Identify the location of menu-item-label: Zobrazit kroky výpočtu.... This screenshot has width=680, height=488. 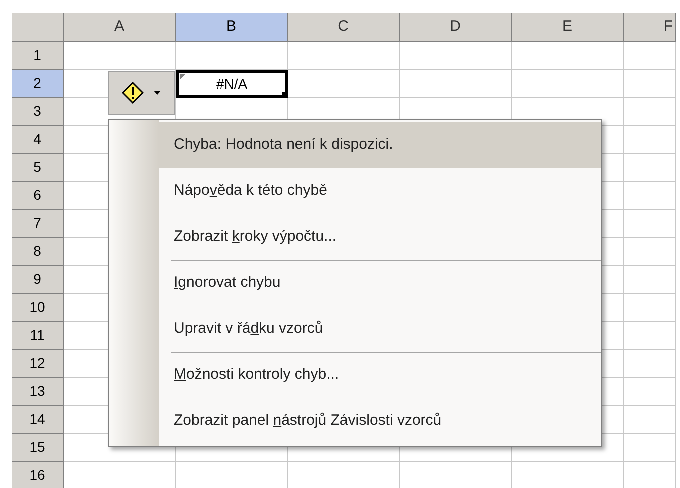
(255, 236).